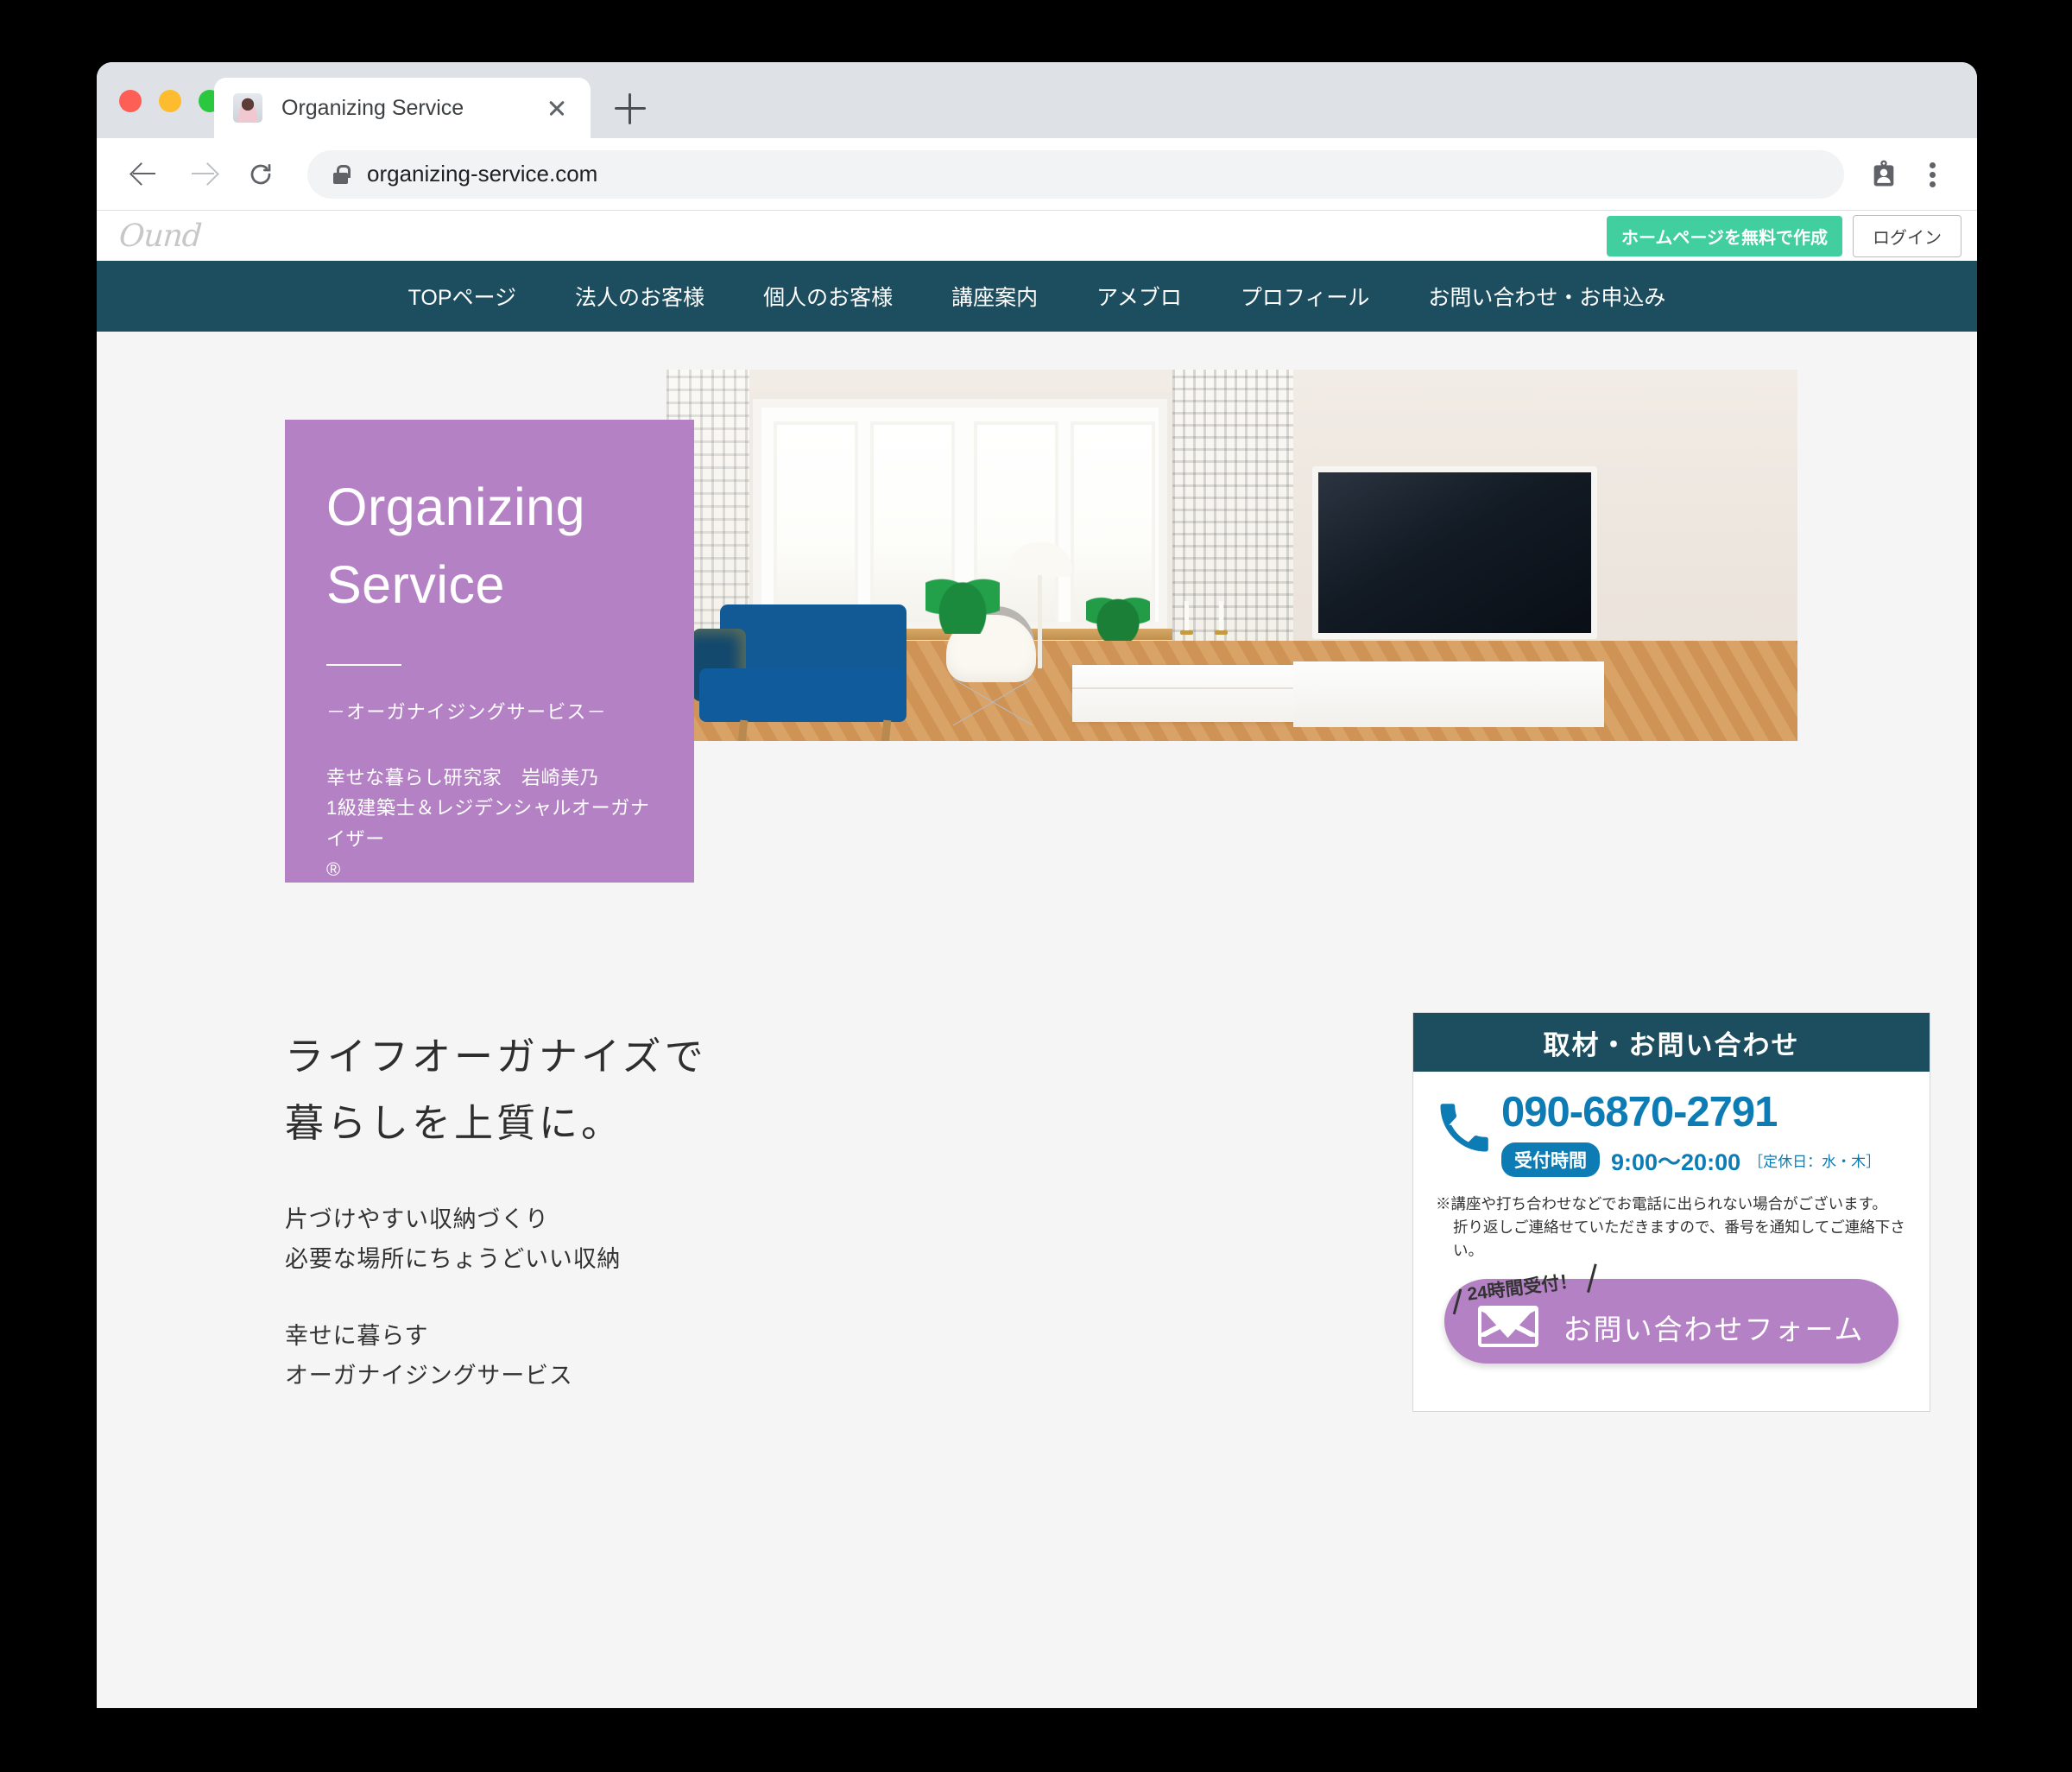 This screenshot has height=1772, width=2072. What do you see at coordinates (1724, 235) in the screenshot?
I see `create-homepage-button: ホームページを無料で作成` at bounding box center [1724, 235].